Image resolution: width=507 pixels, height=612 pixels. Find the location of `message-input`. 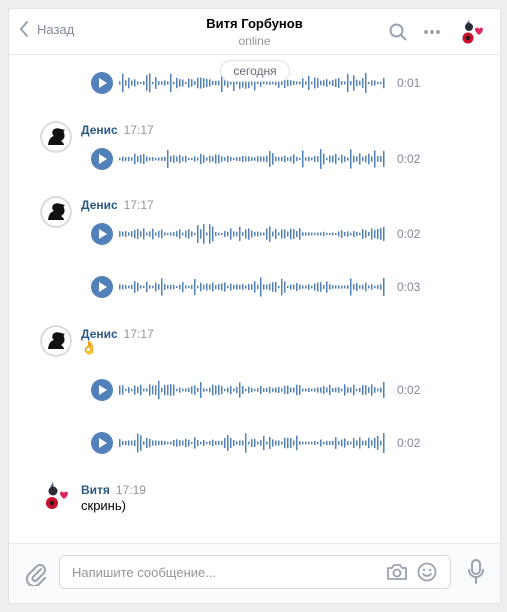

message-input is located at coordinates (222, 572).